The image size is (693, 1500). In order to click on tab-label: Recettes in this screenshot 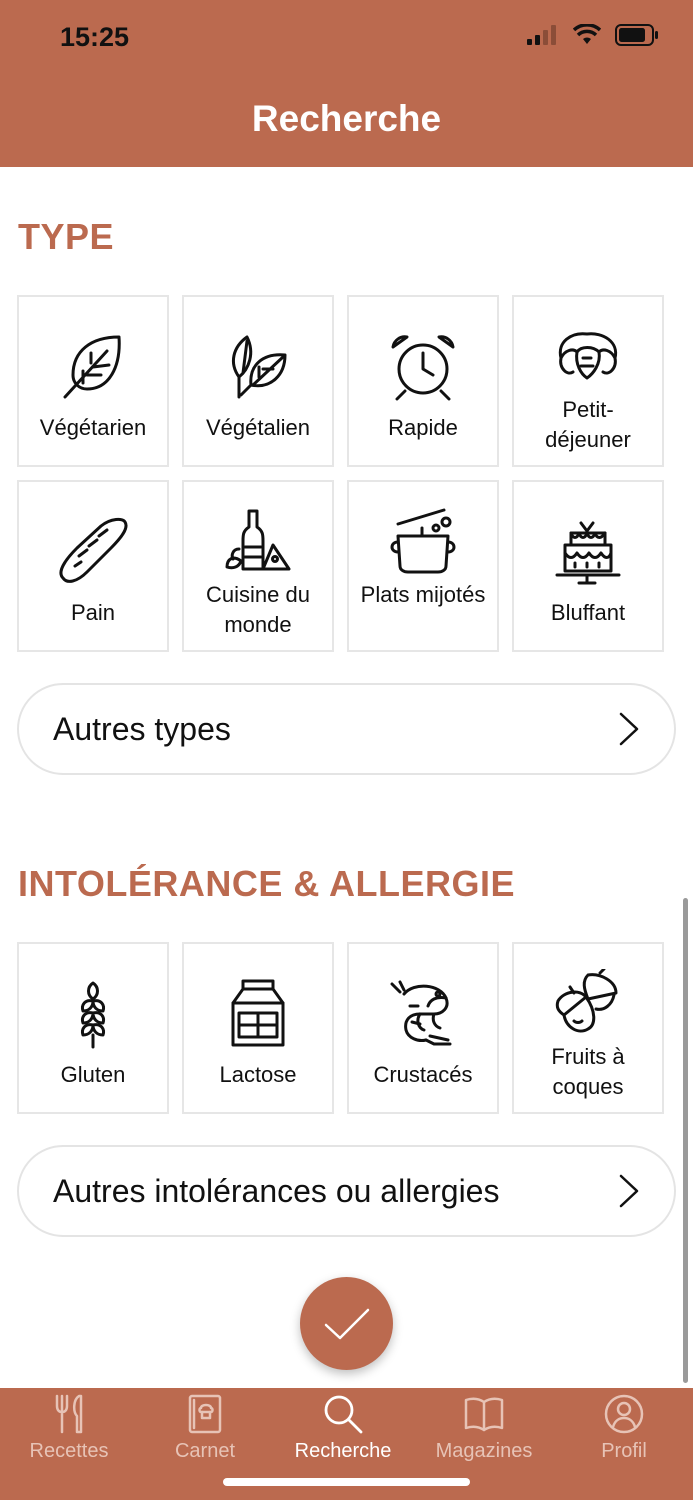, I will do `click(69, 1451)`.